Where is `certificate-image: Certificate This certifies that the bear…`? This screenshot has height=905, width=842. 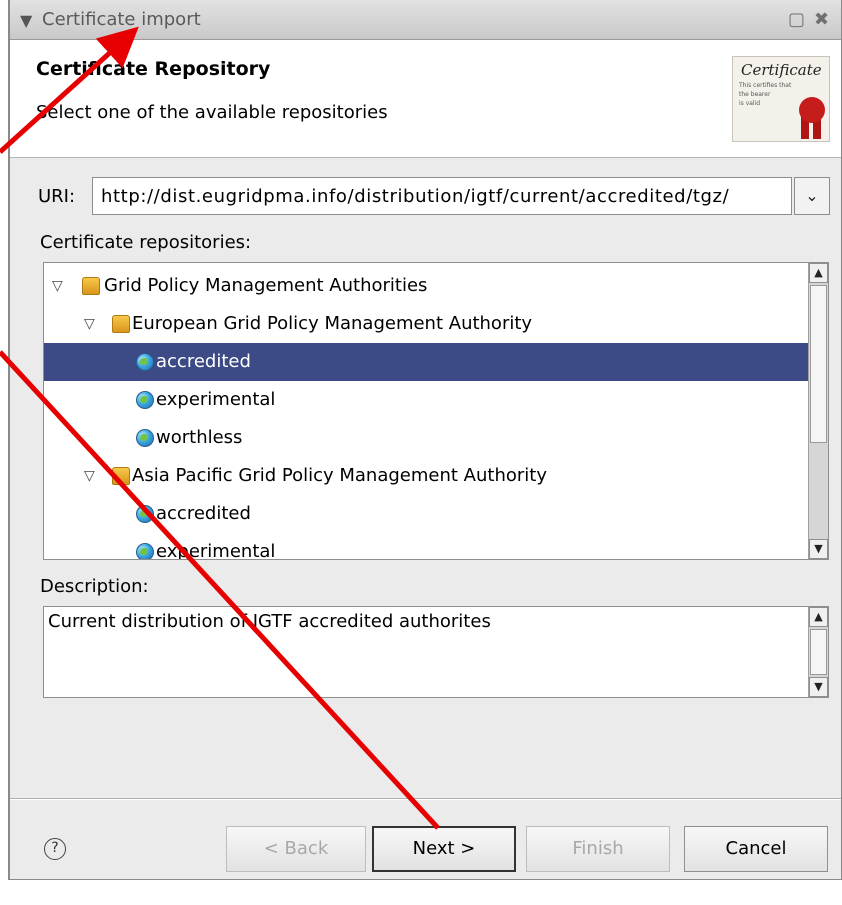
certificate-image: Certificate This certifies that the bear… is located at coordinates (781, 99).